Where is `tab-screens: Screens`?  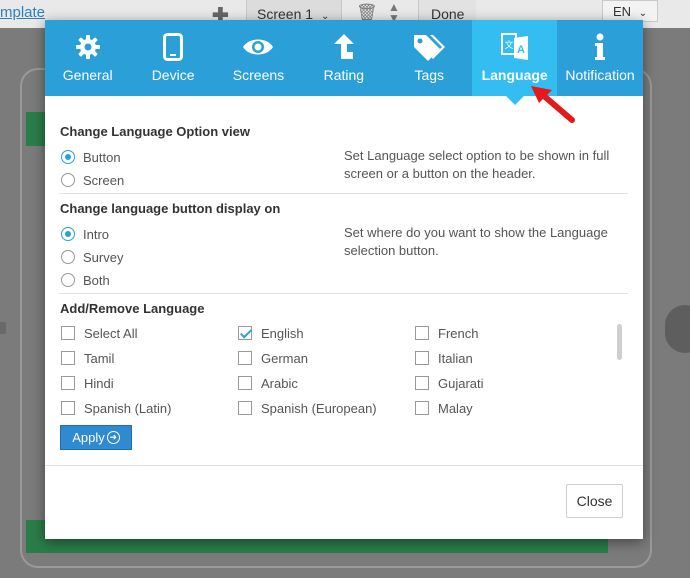
tab-screens: Screens is located at coordinates (258, 58).